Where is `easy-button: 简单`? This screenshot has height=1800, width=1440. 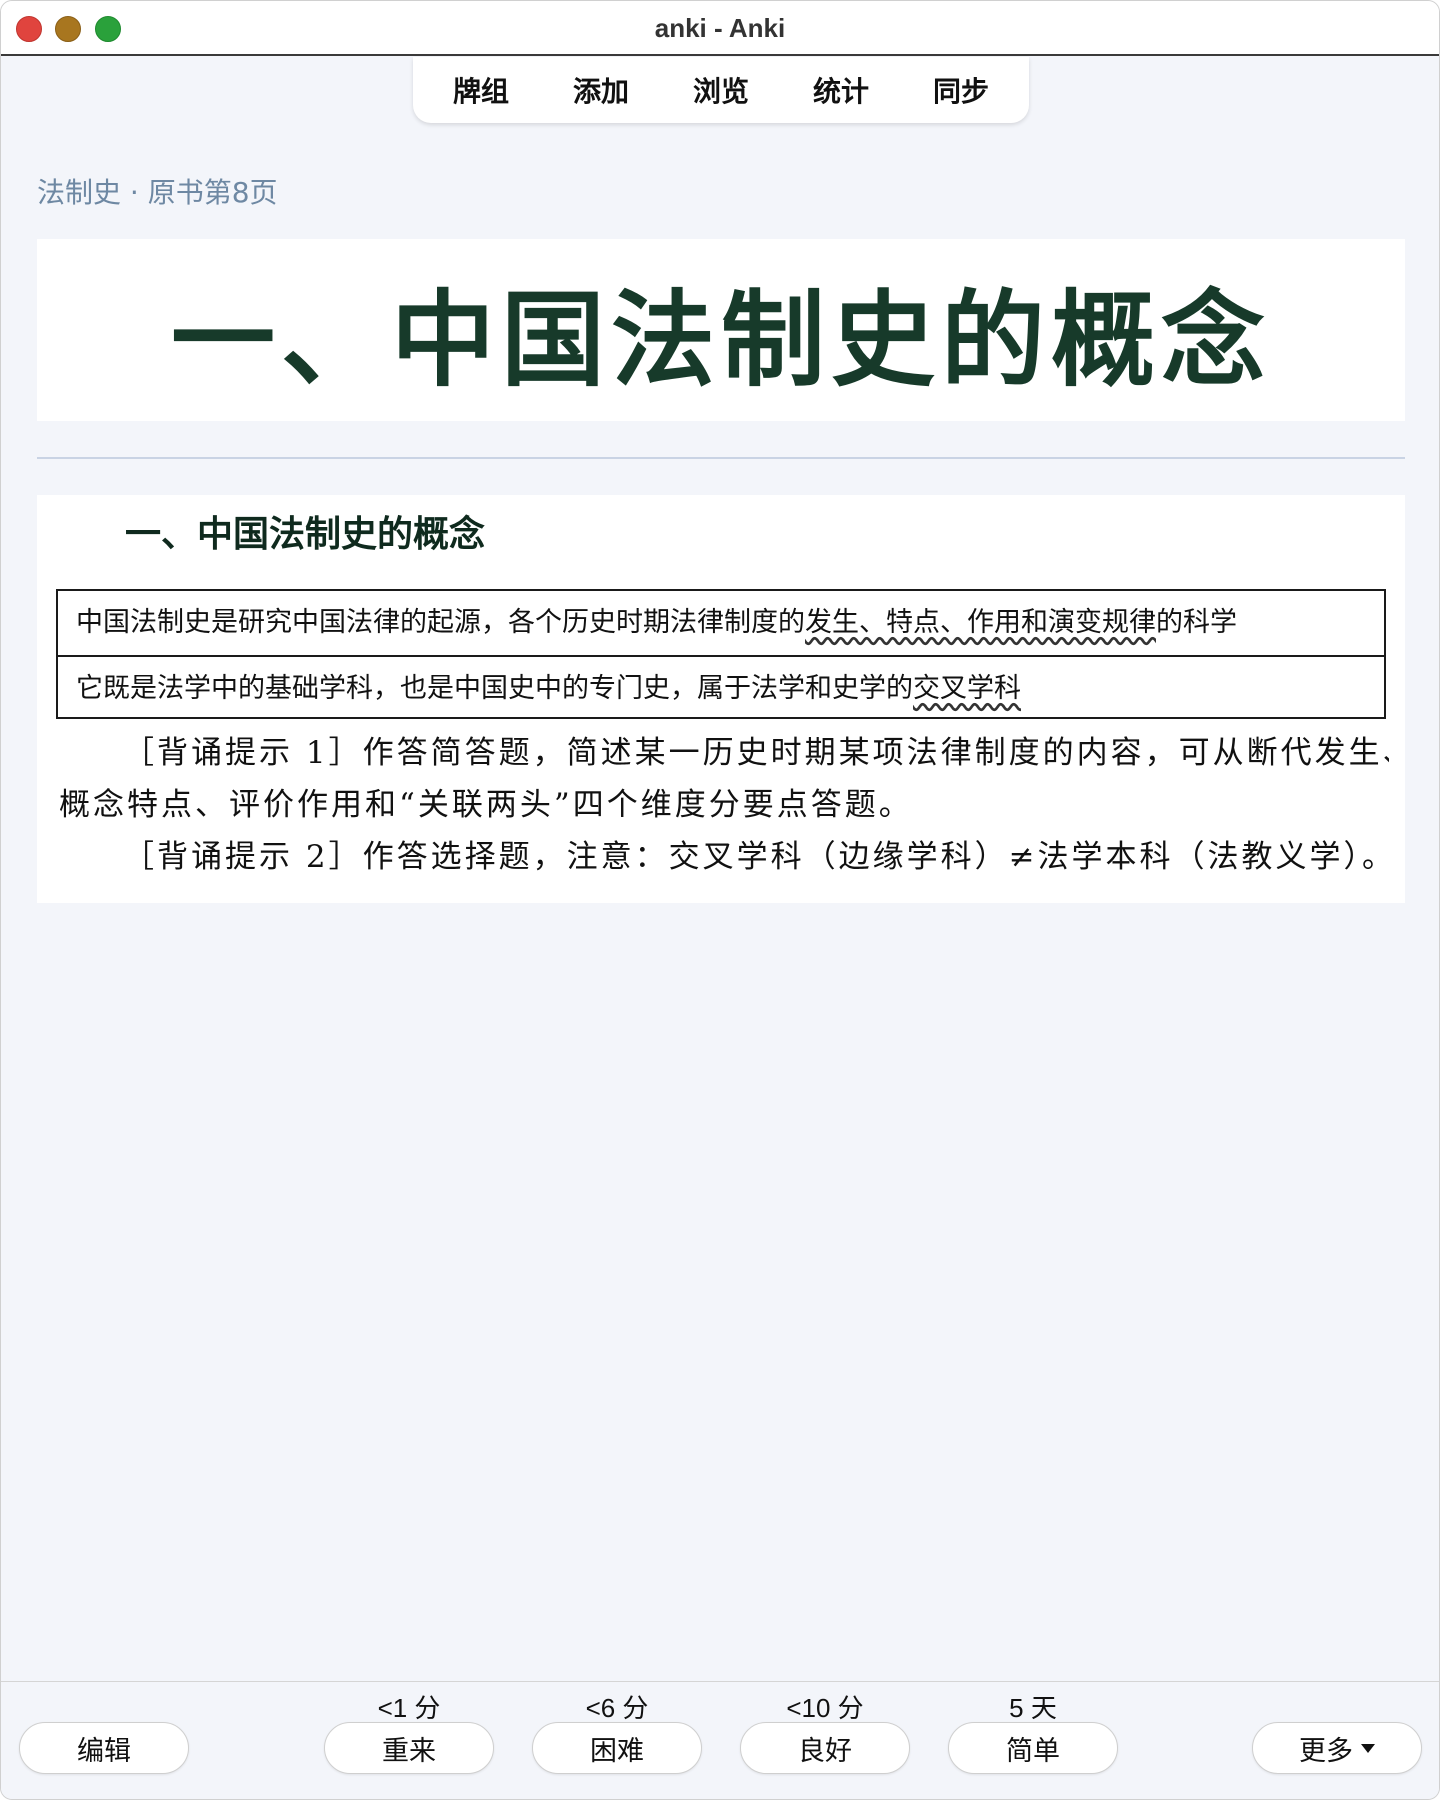
easy-button: 简单 is located at coordinates (1033, 1748).